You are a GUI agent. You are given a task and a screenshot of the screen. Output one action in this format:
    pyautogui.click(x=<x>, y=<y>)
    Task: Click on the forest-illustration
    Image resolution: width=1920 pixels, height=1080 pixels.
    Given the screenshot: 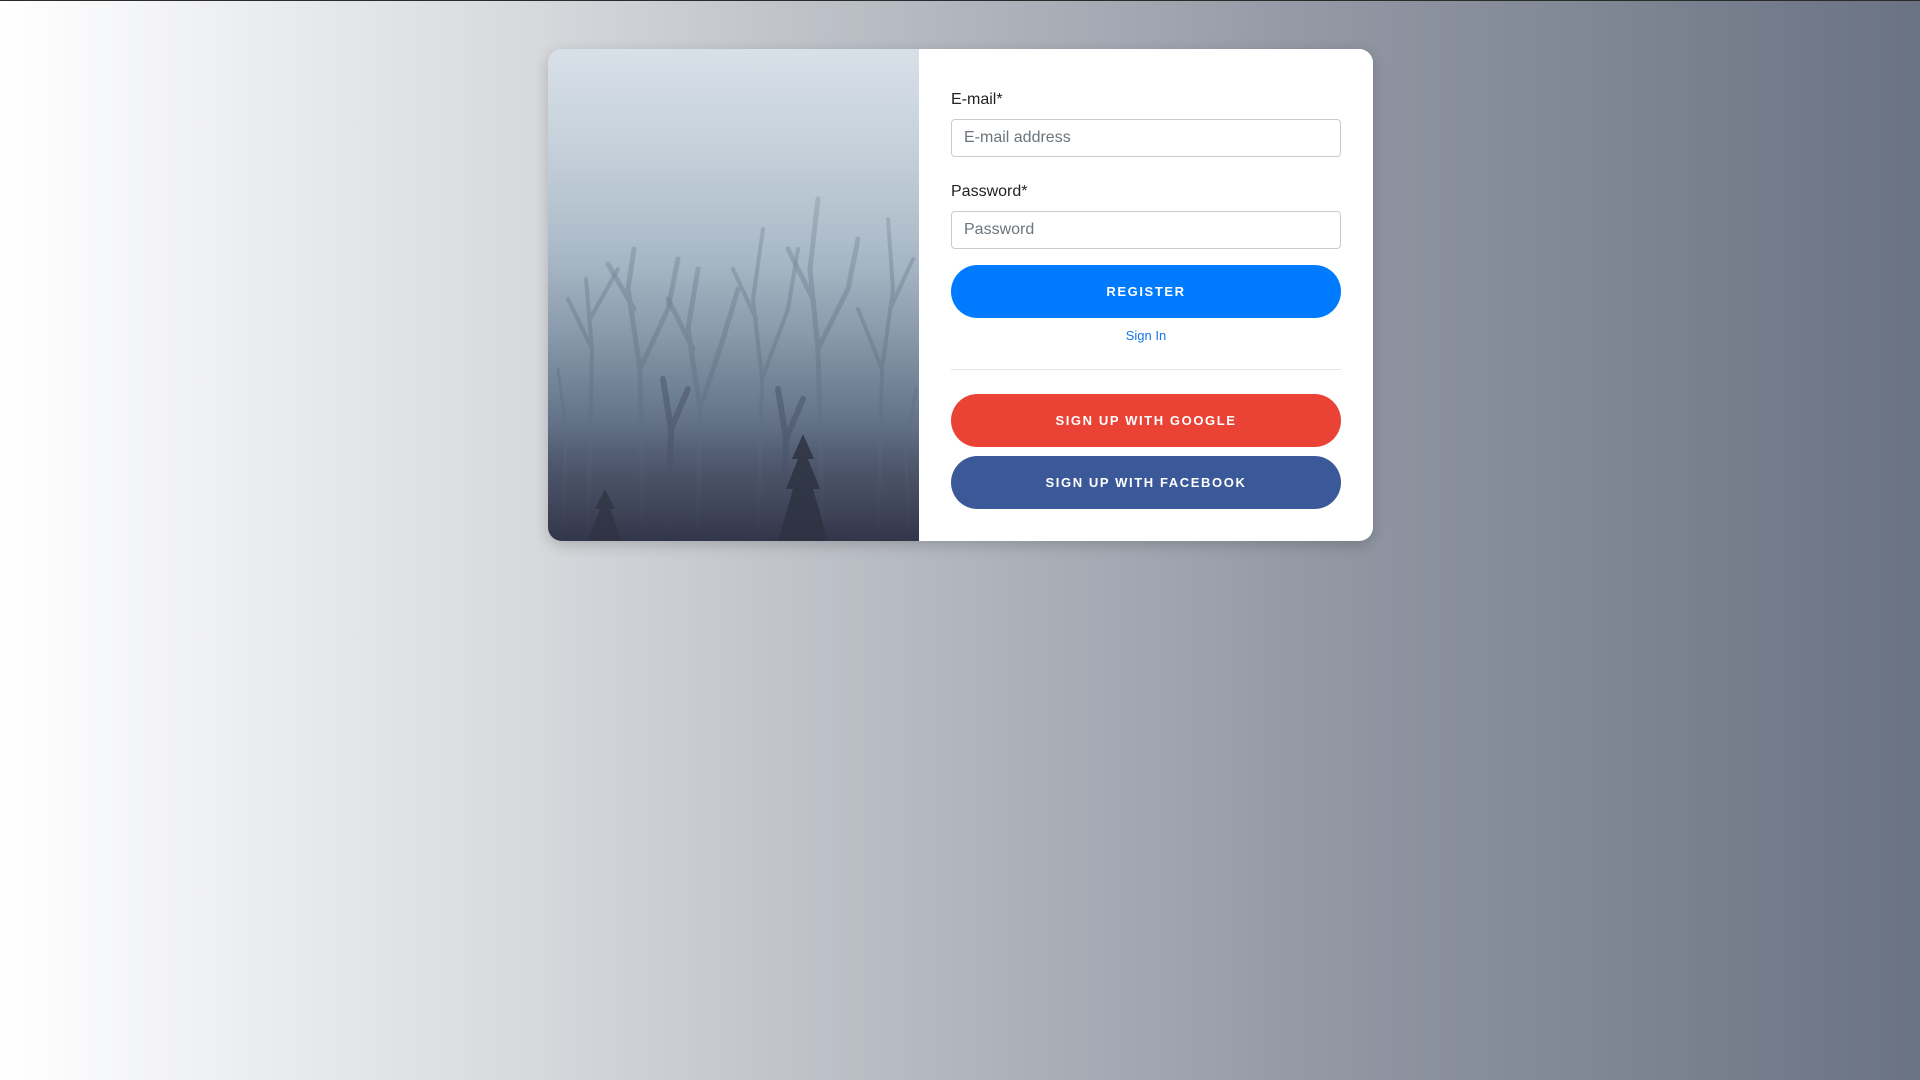 What is the action you would take?
    pyautogui.click(x=733, y=295)
    